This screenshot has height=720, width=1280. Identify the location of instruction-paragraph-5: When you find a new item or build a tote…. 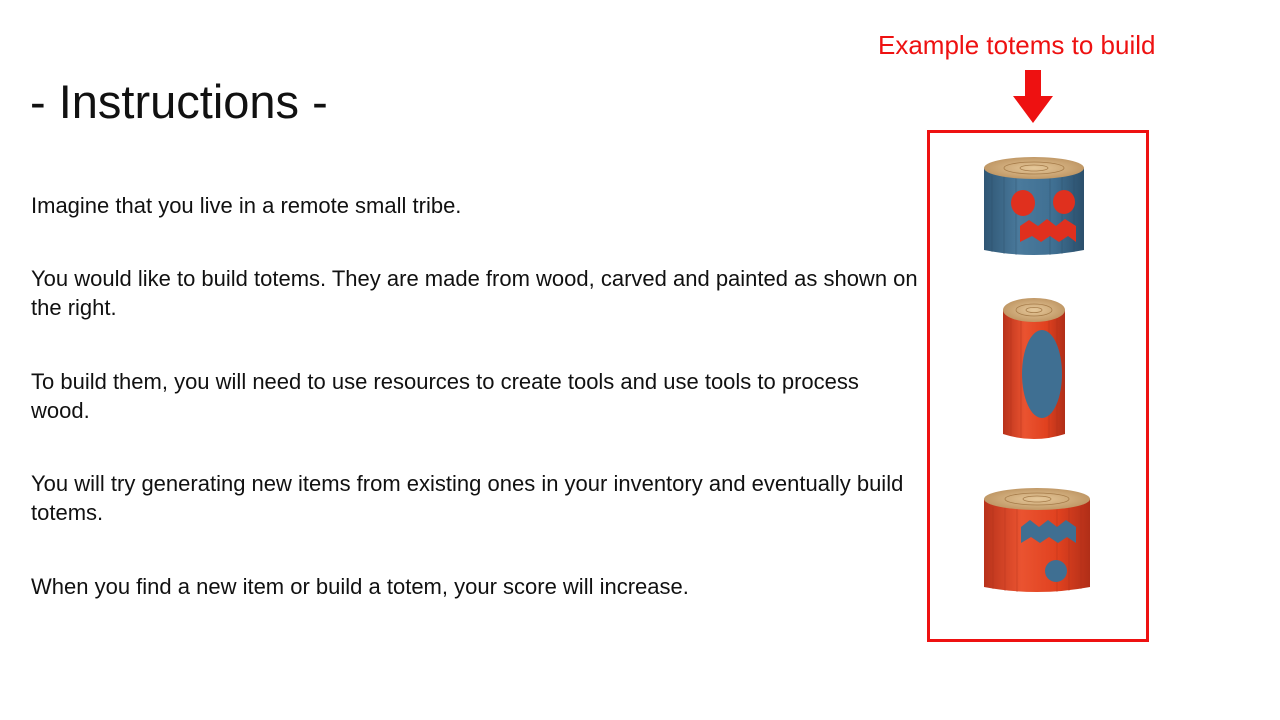
(360, 586).